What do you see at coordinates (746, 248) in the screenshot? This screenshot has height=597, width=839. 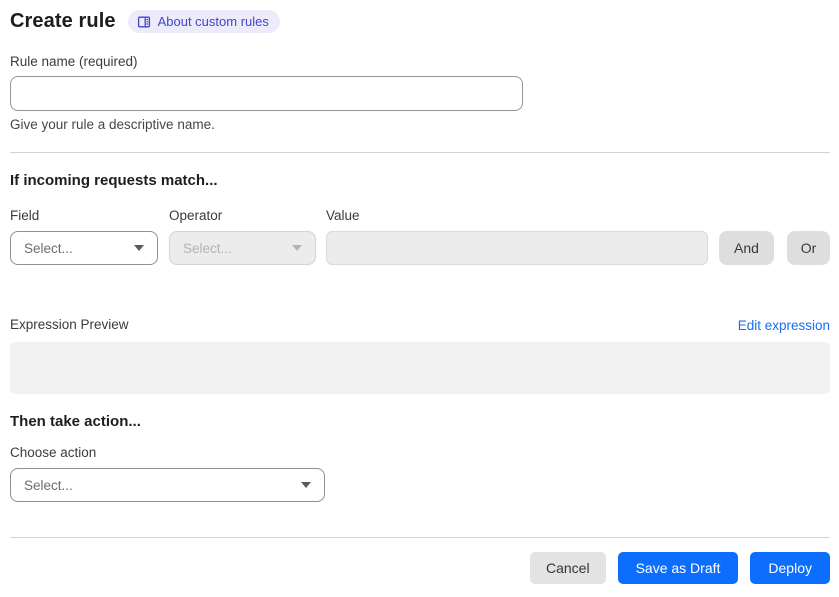 I see `and-button: And` at bounding box center [746, 248].